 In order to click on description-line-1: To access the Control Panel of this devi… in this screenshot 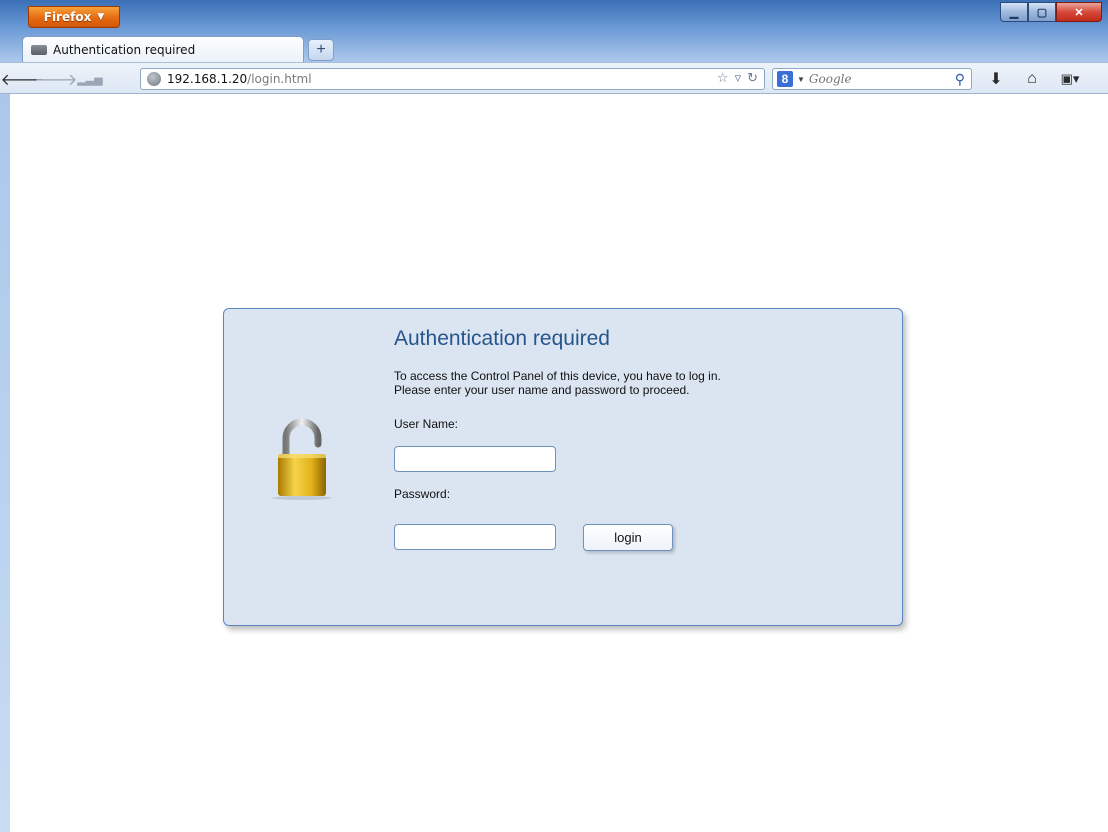, I will do `click(557, 376)`.